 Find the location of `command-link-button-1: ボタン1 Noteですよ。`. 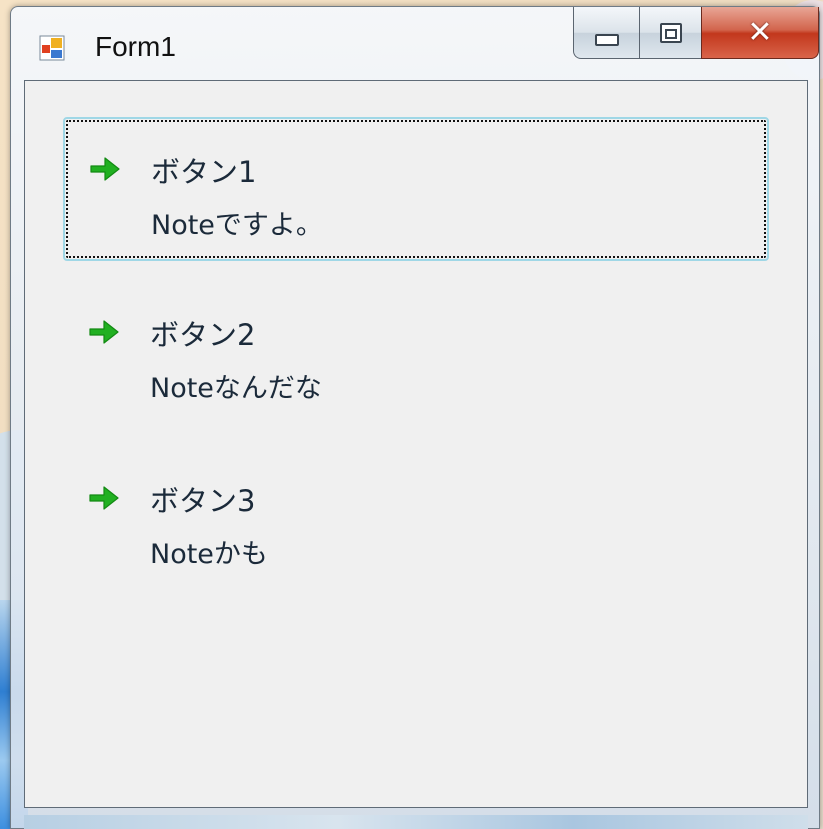

command-link-button-1: ボタン1 Noteですよ。 is located at coordinates (416, 189).